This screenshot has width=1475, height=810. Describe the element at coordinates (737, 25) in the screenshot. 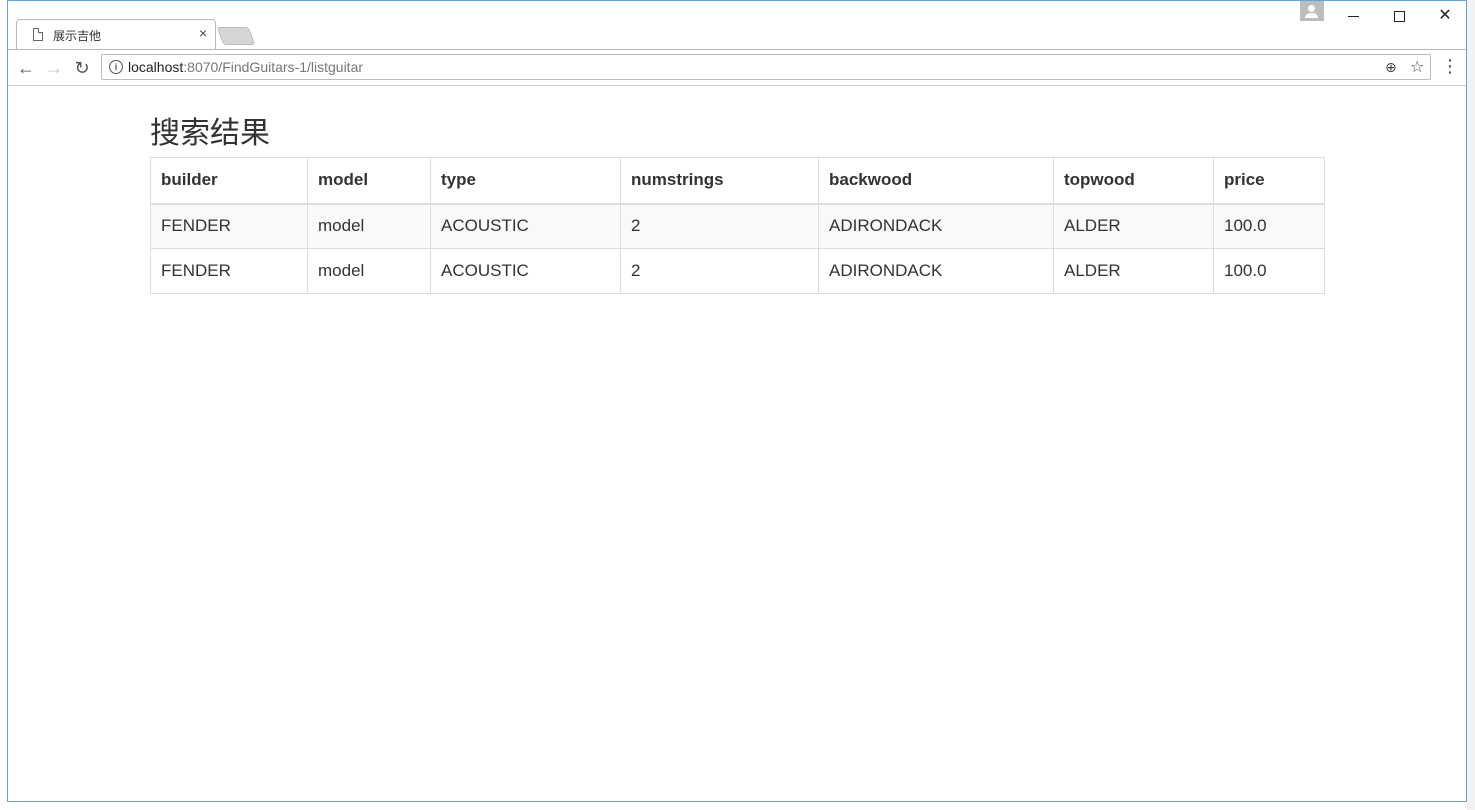

I see `title-bar: 展示吉他 × ✕` at that location.